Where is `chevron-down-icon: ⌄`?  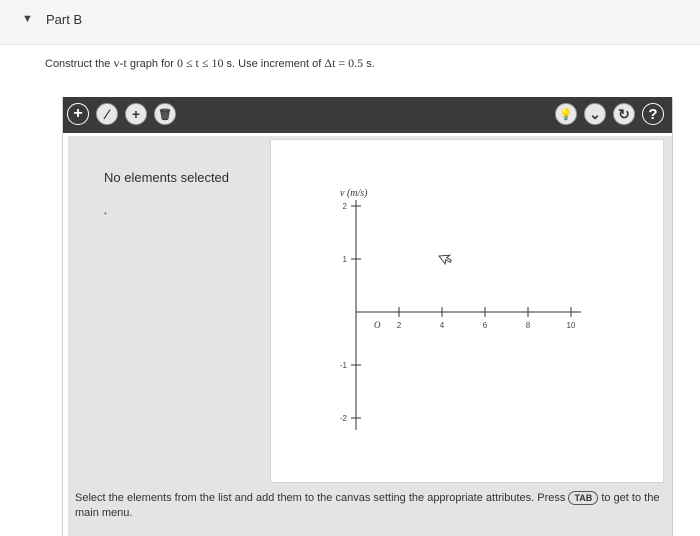 chevron-down-icon: ⌄ is located at coordinates (595, 114).